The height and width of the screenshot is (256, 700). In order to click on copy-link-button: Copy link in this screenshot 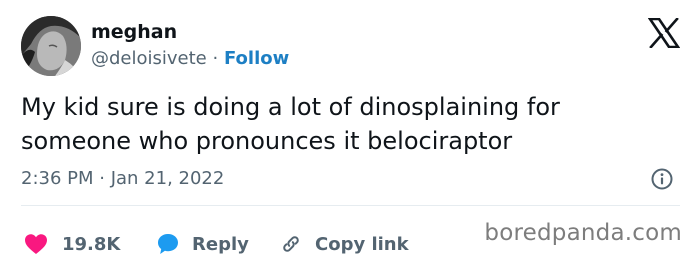, I will do `click(344, 244)`.